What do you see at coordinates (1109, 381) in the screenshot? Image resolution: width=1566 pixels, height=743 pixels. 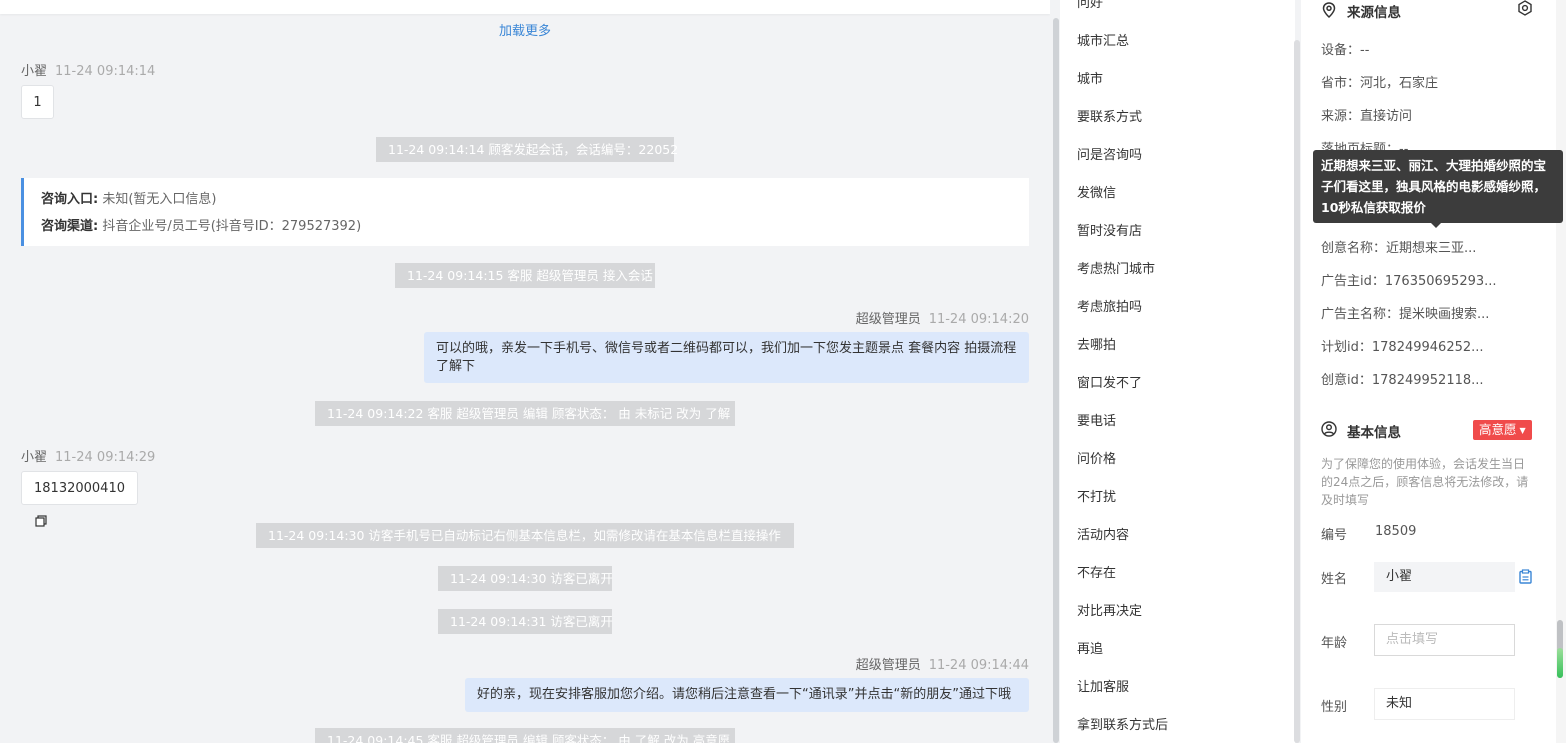 I see `quick-reply-item: 窗口发不了` at bounding box center [1109, 381].